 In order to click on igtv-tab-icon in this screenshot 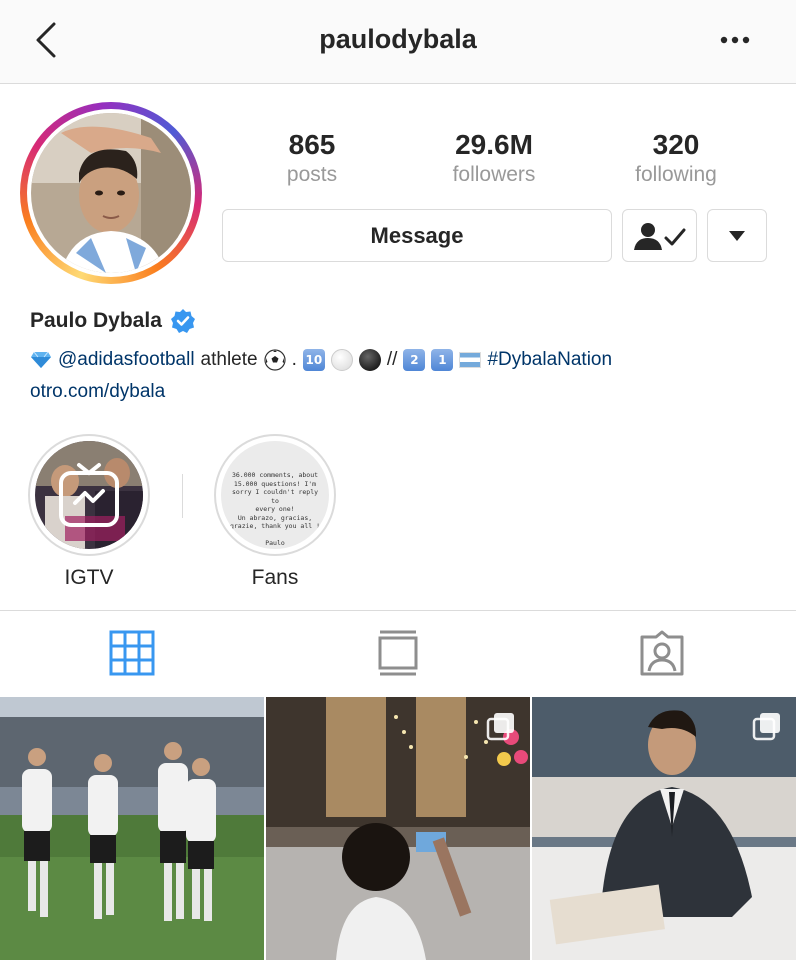, I will do `click(398, 653)`.